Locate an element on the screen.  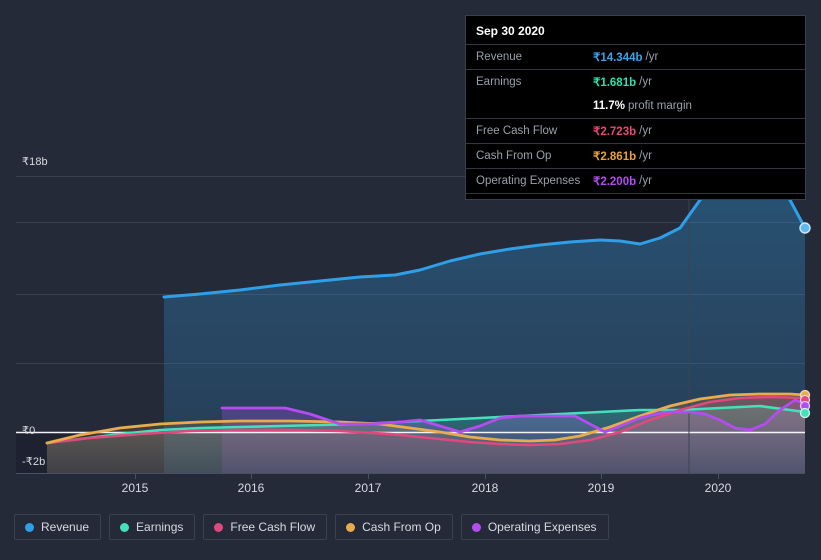
legend-item-cash-from-op: Cash From Op is located at coordinates (394, 527).